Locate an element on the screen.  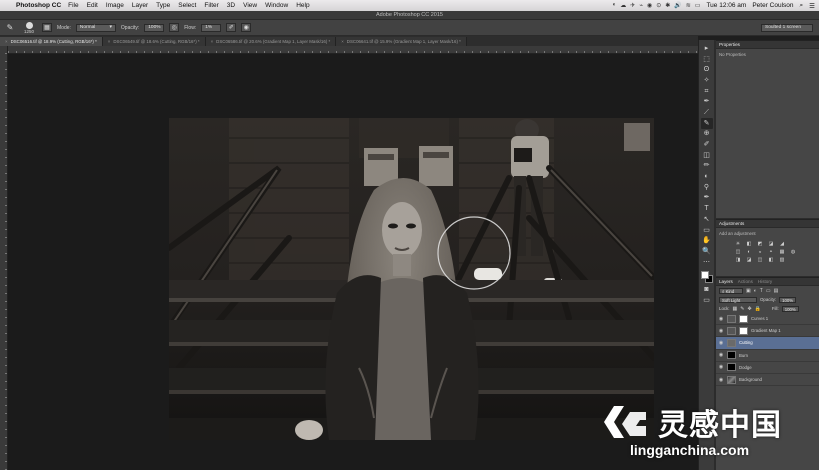
workspace-switcher: Soulted 1 screen is located at coordinates (787, 28).